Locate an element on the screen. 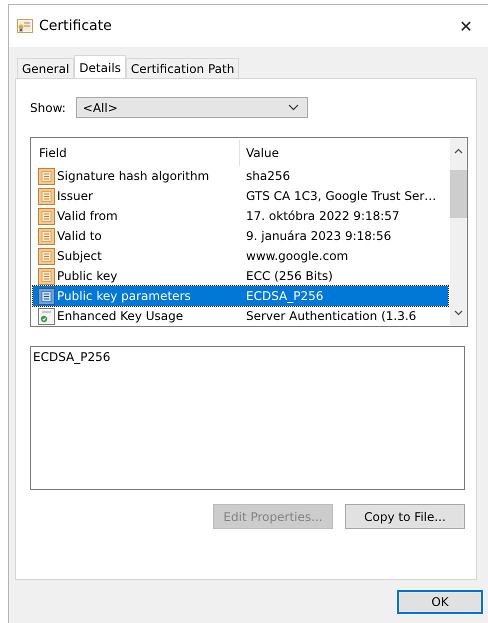  certificate-icon is located at coordinates (25, 26).